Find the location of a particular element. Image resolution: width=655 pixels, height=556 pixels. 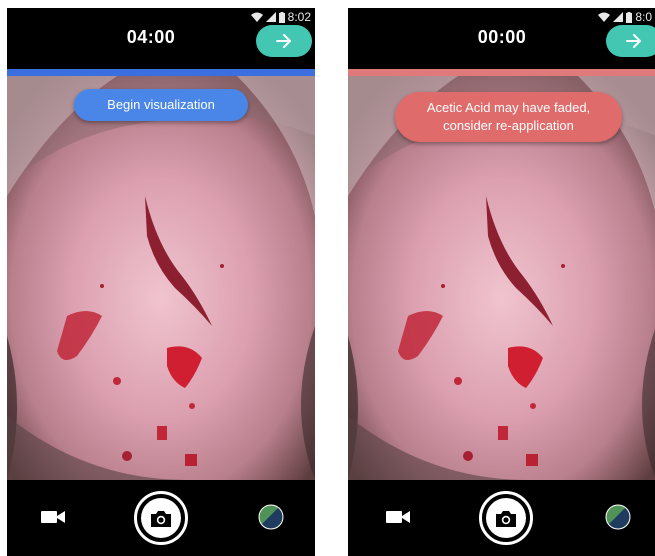

status-time: 8:0 is located at coordinates (643, 17).